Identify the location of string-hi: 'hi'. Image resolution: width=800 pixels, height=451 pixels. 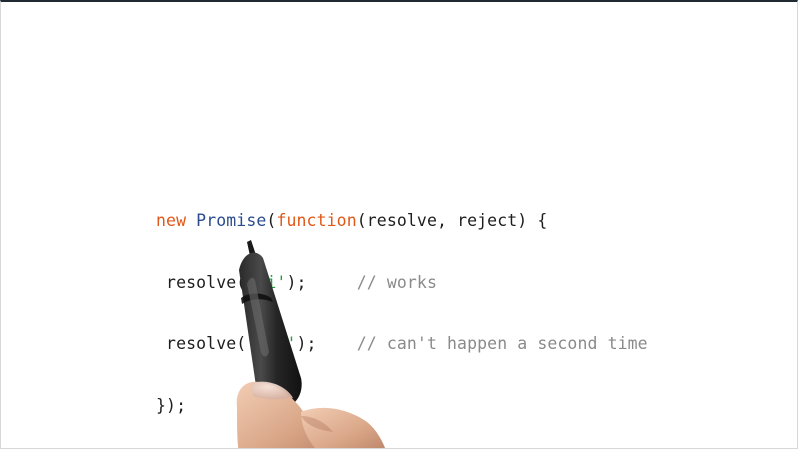
(266, 282).